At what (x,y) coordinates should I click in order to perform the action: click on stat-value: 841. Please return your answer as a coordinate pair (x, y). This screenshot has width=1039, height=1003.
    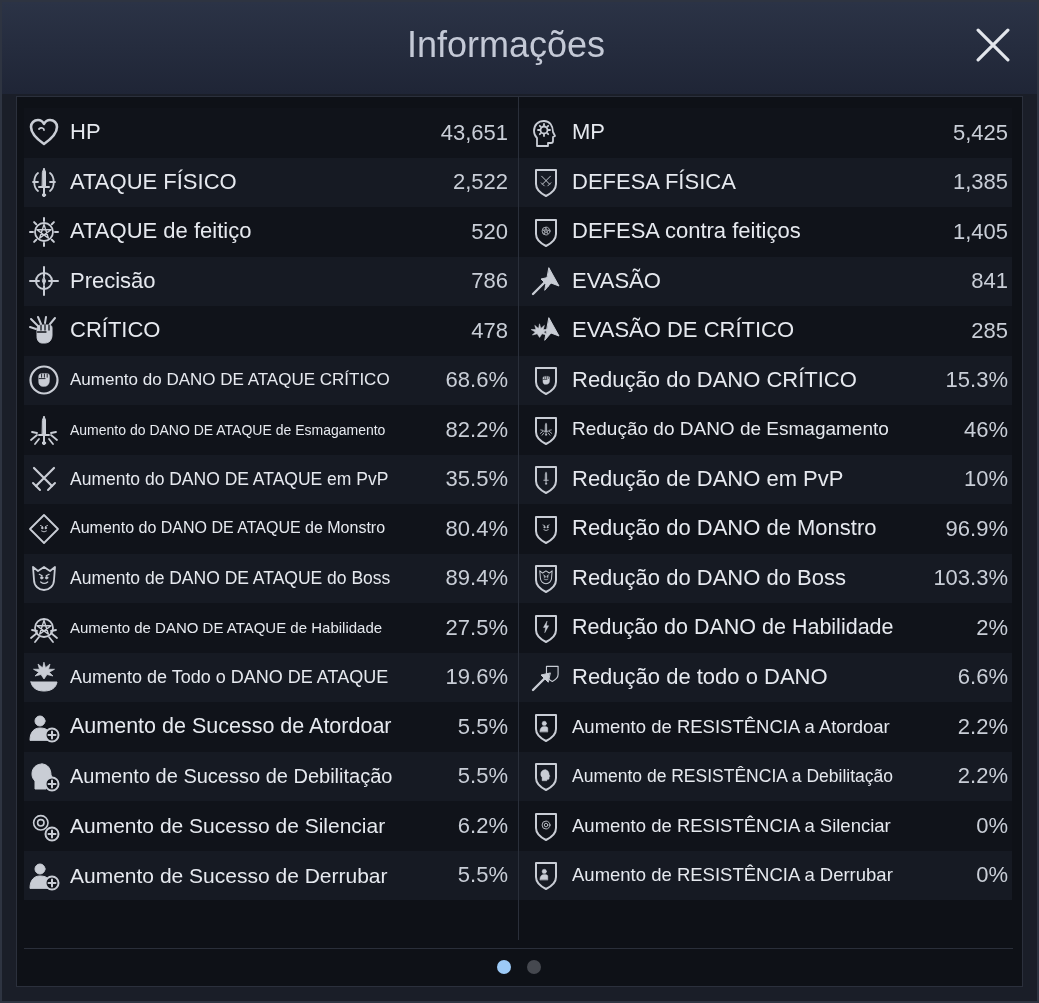
    Looking at the image, I should click on (989, 281).